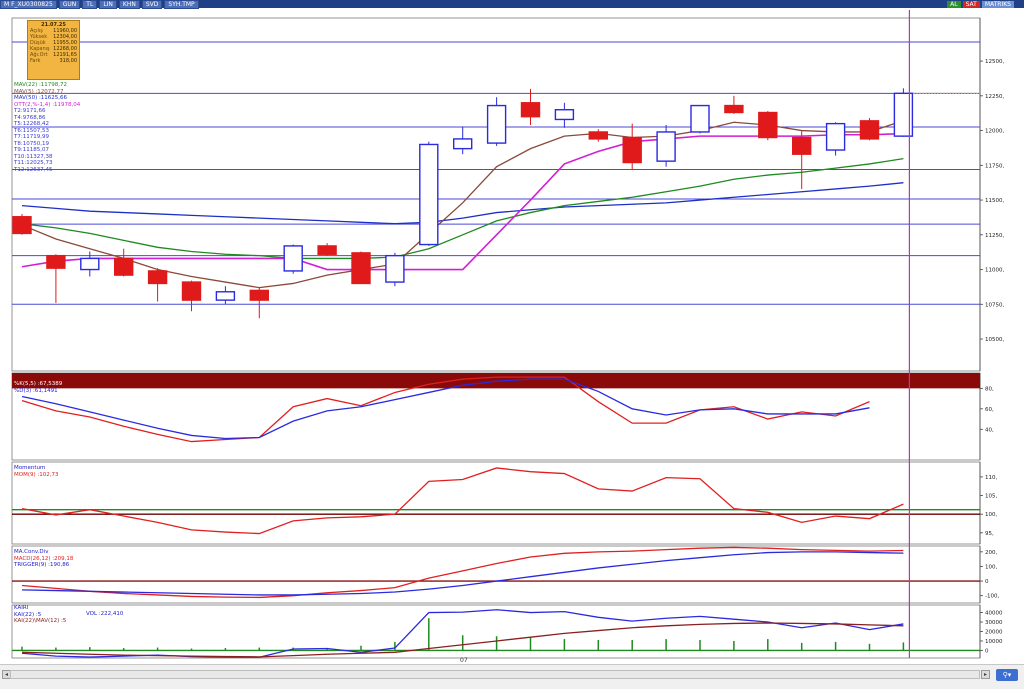  I want to click on y-tick-label-mom-1: 100,, so click(991, 515).